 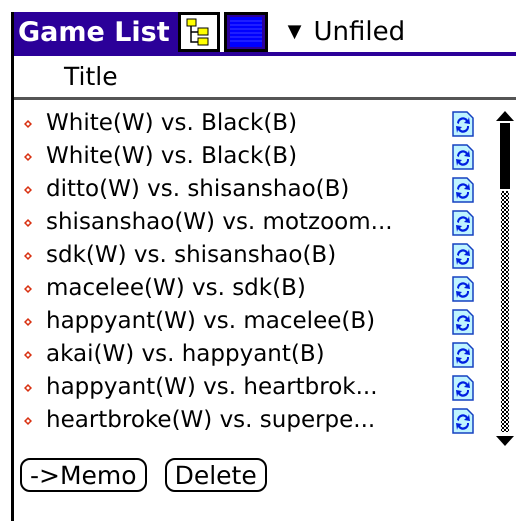 I want to click on column-header: Title, so click(x=91, y=76).